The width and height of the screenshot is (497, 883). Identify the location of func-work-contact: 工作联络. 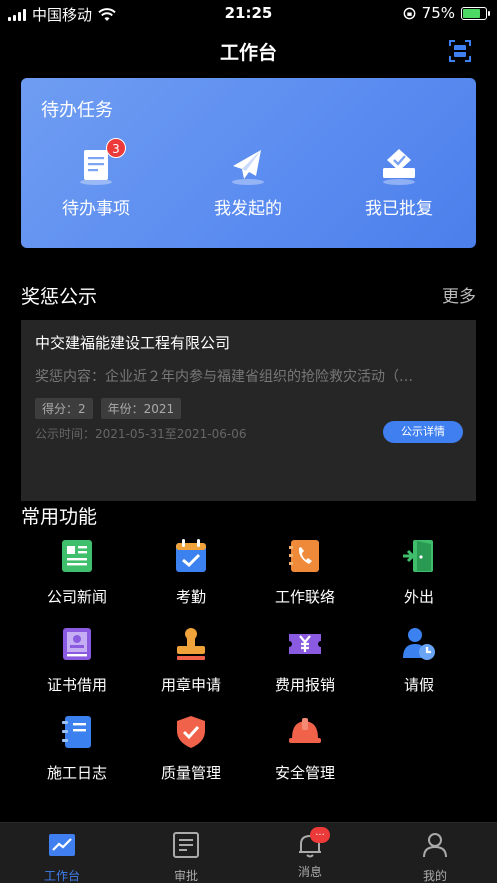
(305, 572).